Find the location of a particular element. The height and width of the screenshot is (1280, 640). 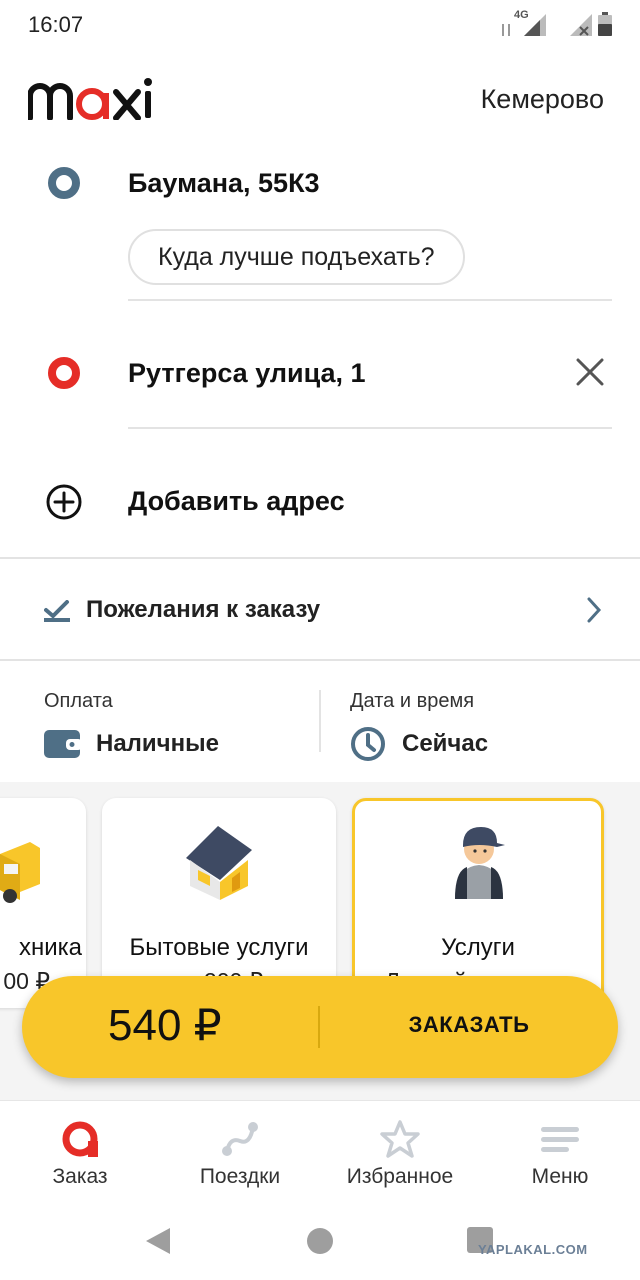

checkmark-icon is located at coordinates (57, 611).